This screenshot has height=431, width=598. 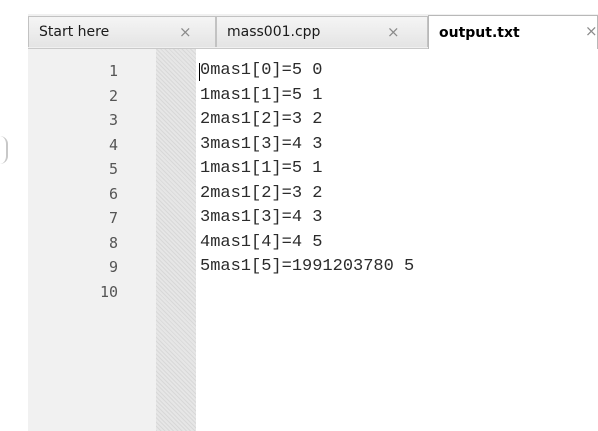 What do you see at coordinates (108, 291) in the screenshot?
I see `line-number: 10` at bounding box center [108, 291].